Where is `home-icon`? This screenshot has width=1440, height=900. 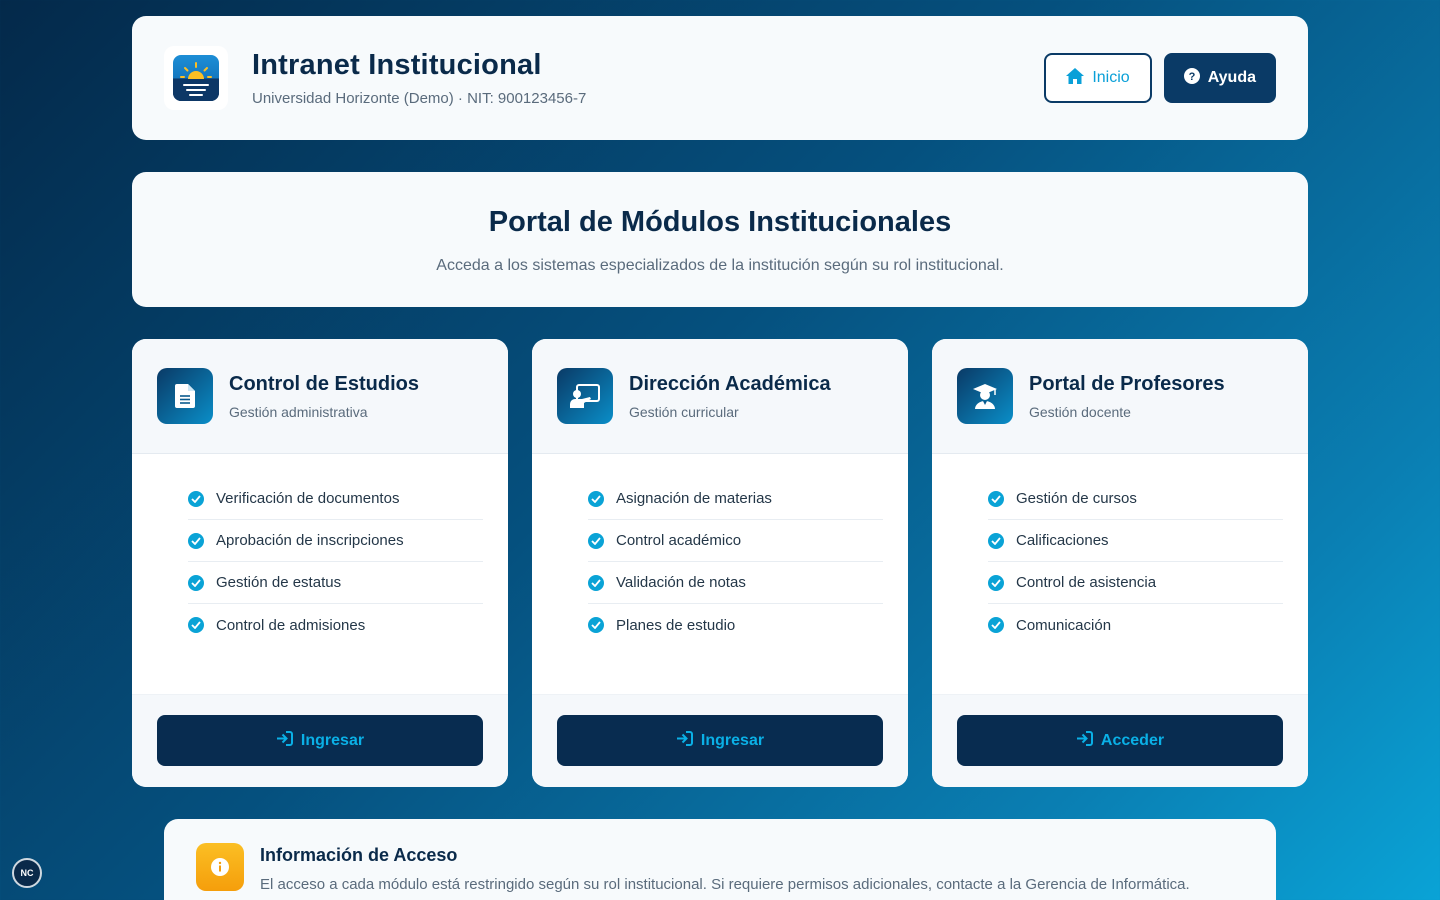
home-icon is located at coordinates (1075, 78).